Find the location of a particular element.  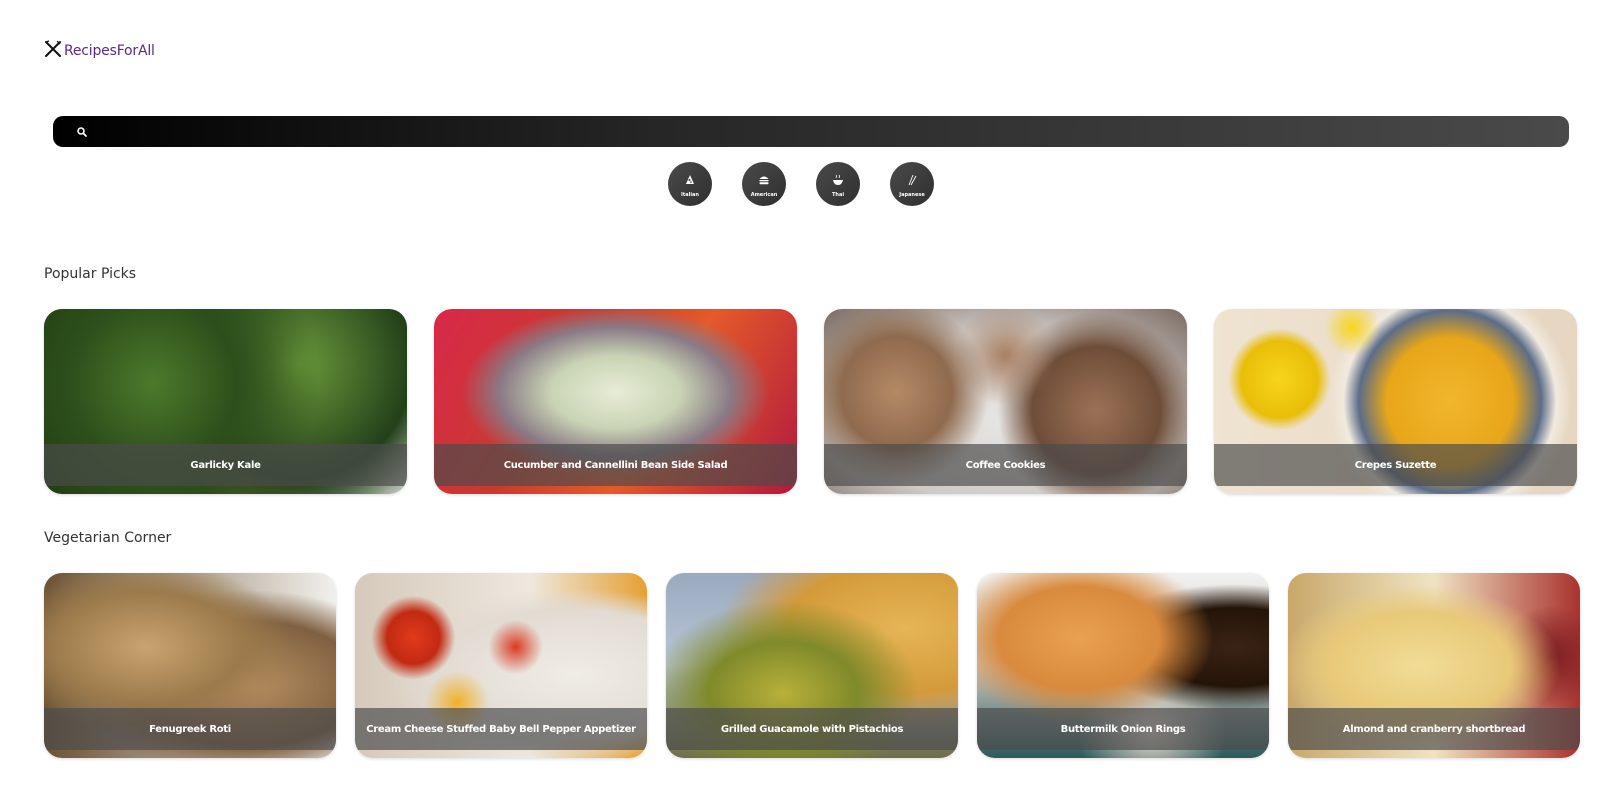

recipe-card: Coffee Cookies is located at coordinates (1005, 401).